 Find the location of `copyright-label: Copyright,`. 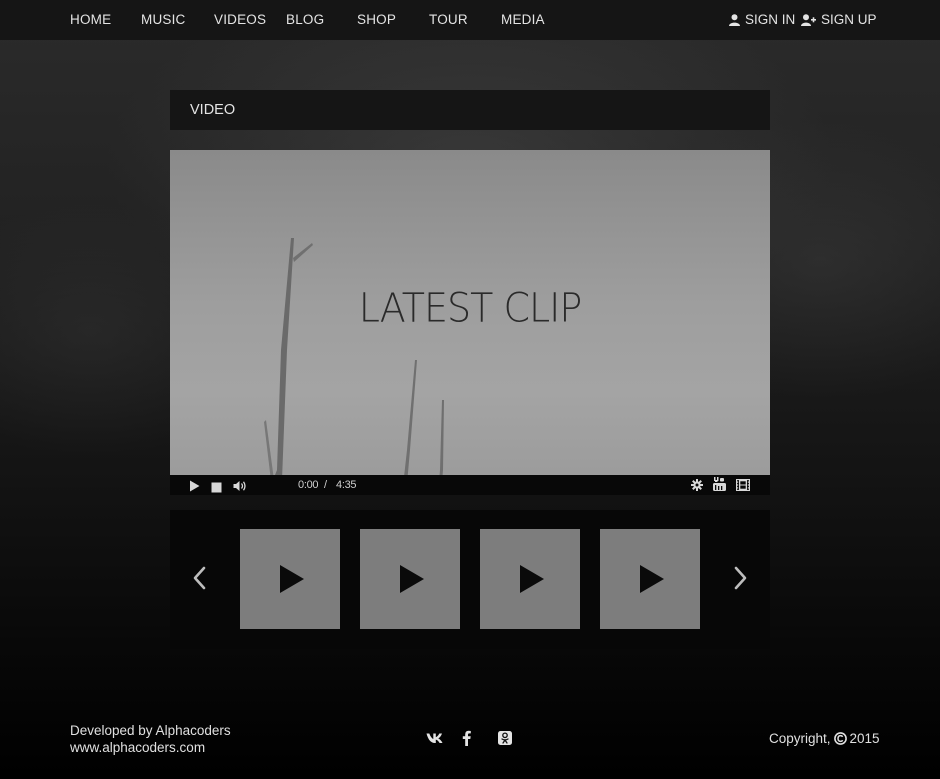

copyright-label: Copyright, is located at coordinates (800, 738).